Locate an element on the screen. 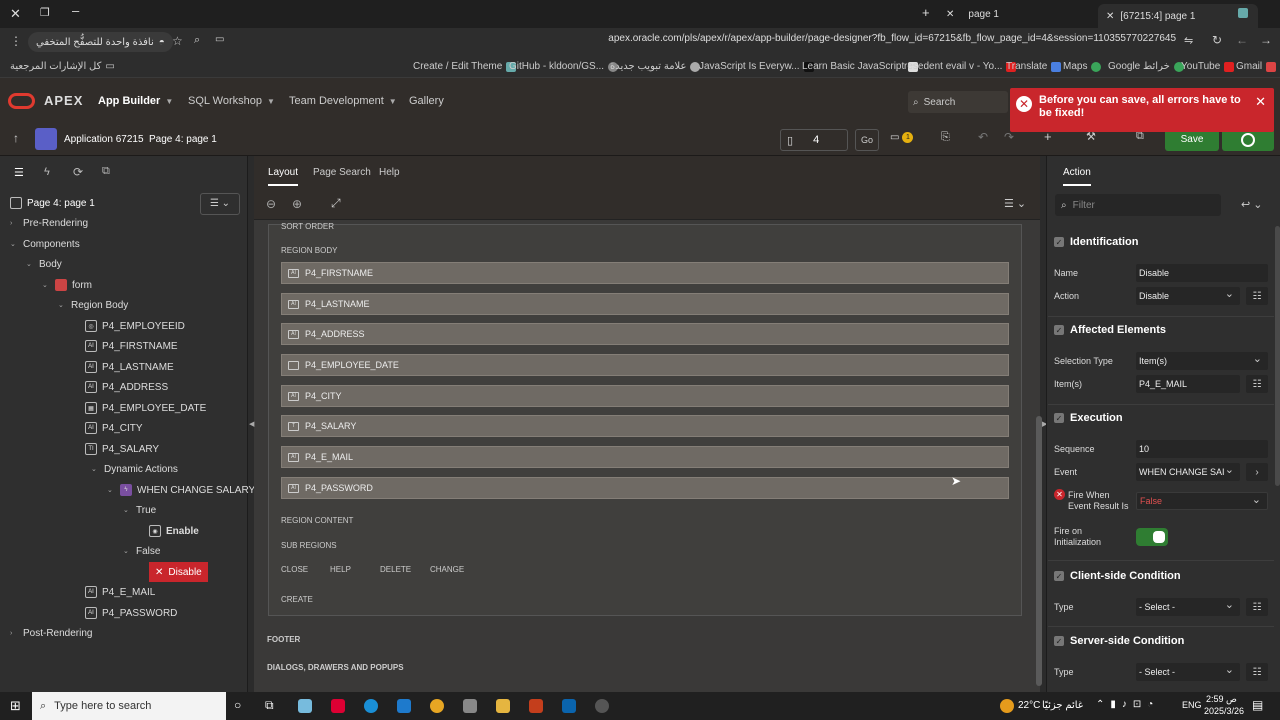 This screenshot has height=720, width=1280. expand-icon: ⤢ is located at coordinates (336, 203).